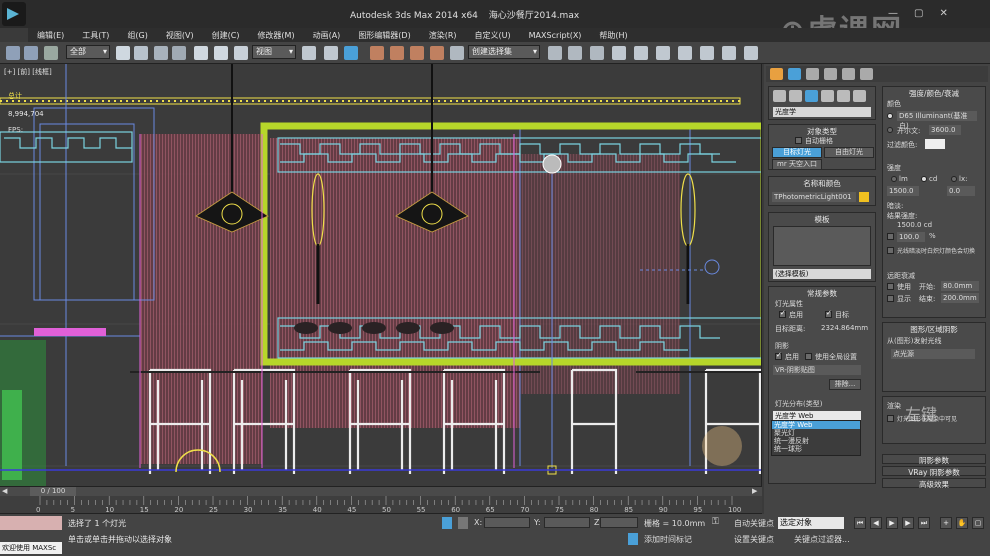 Image resolution: width=990 pixels, height=556 pixels. Describe the element at coordinates (933, 354) in the screenshot. I see `shape-select: 点光源` at that location.